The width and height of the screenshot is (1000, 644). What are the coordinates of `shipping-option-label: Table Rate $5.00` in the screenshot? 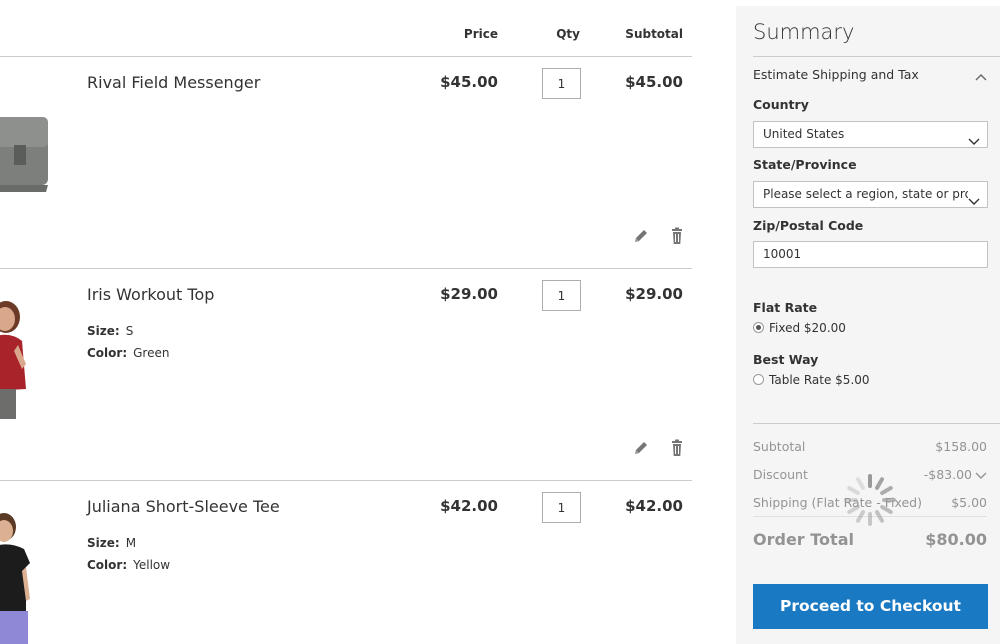 It's located at (819, 380).